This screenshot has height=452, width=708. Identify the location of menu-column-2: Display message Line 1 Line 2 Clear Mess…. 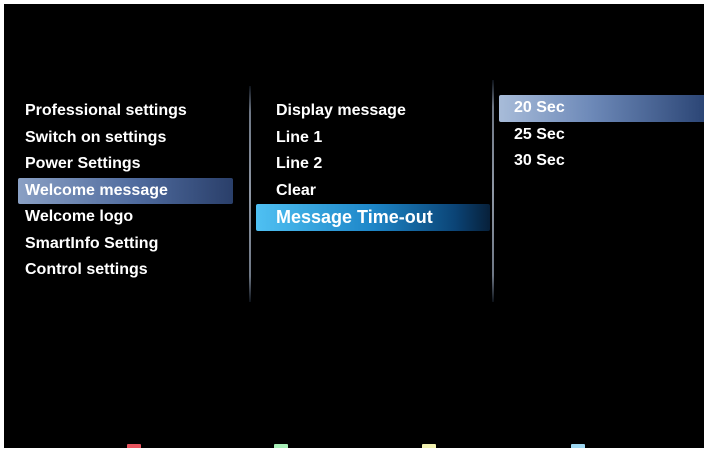
(373, 164).